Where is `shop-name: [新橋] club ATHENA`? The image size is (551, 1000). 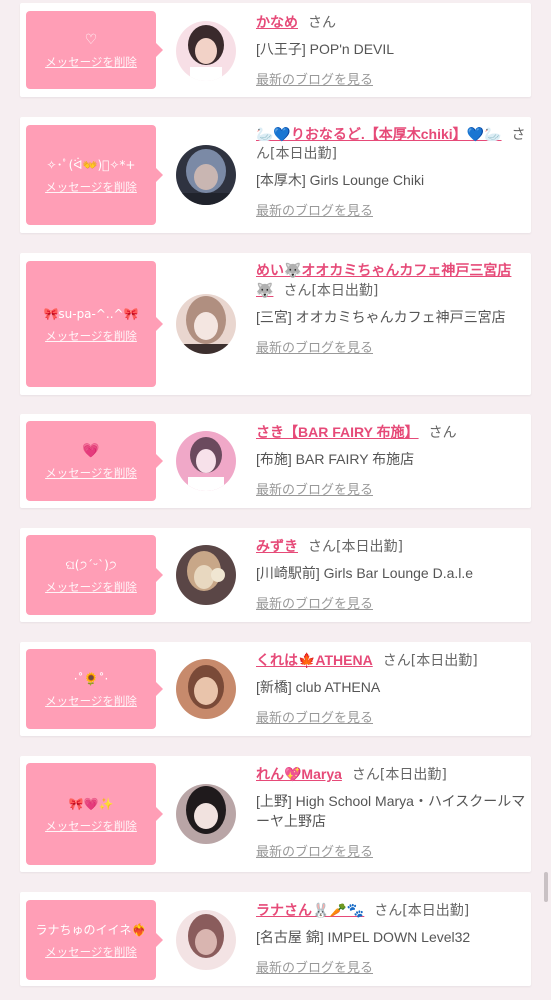 shop-name: [新橋] club ATHENA is located at coordinates (318, 687).